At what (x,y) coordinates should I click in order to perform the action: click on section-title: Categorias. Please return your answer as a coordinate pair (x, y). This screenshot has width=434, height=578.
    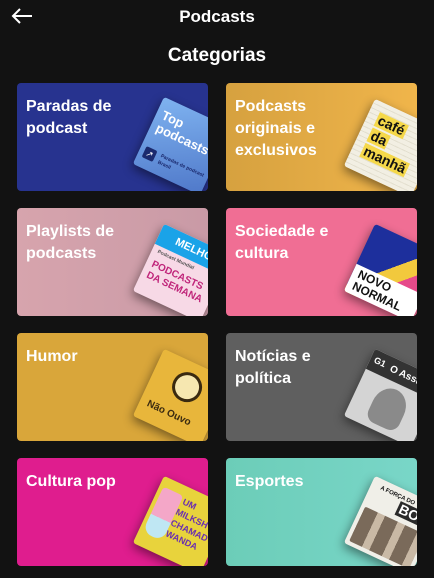
    Looking at the image, I should click on (217, 55).